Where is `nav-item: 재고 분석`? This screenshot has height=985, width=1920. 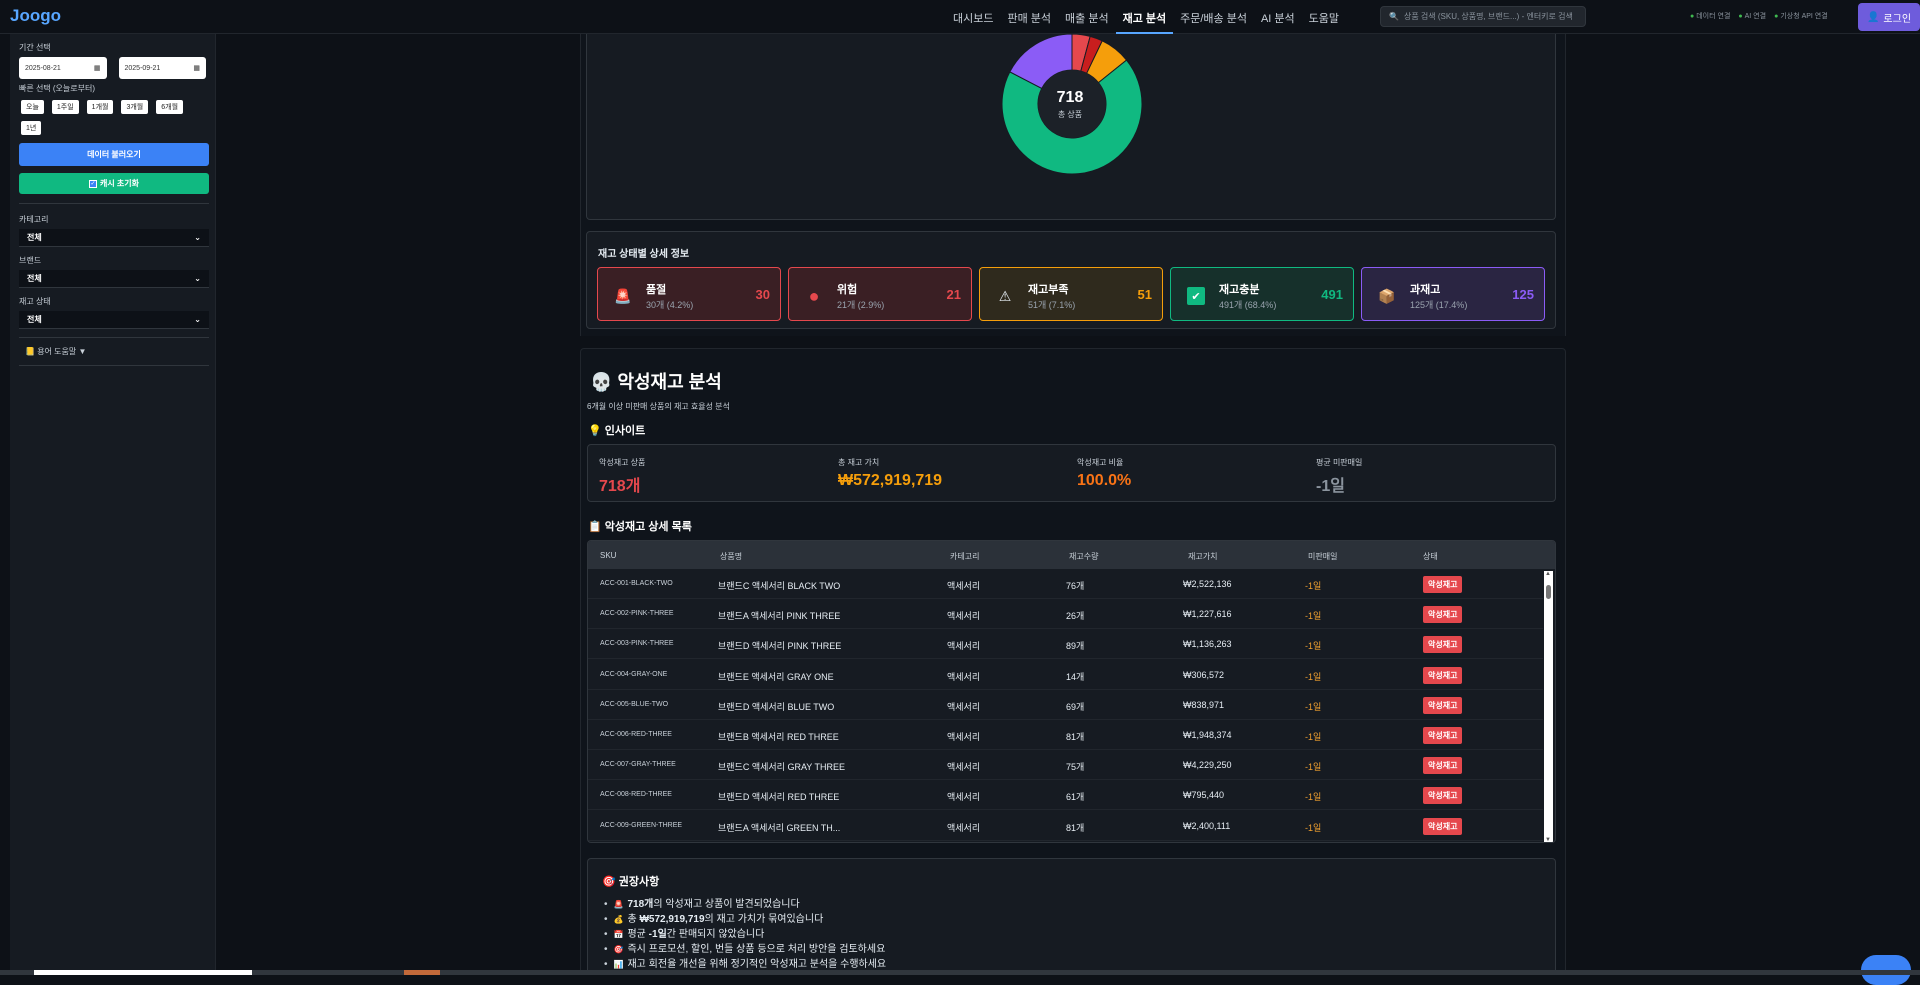
nav-item: 재고 분석 is located at coordinates (1144, 17).